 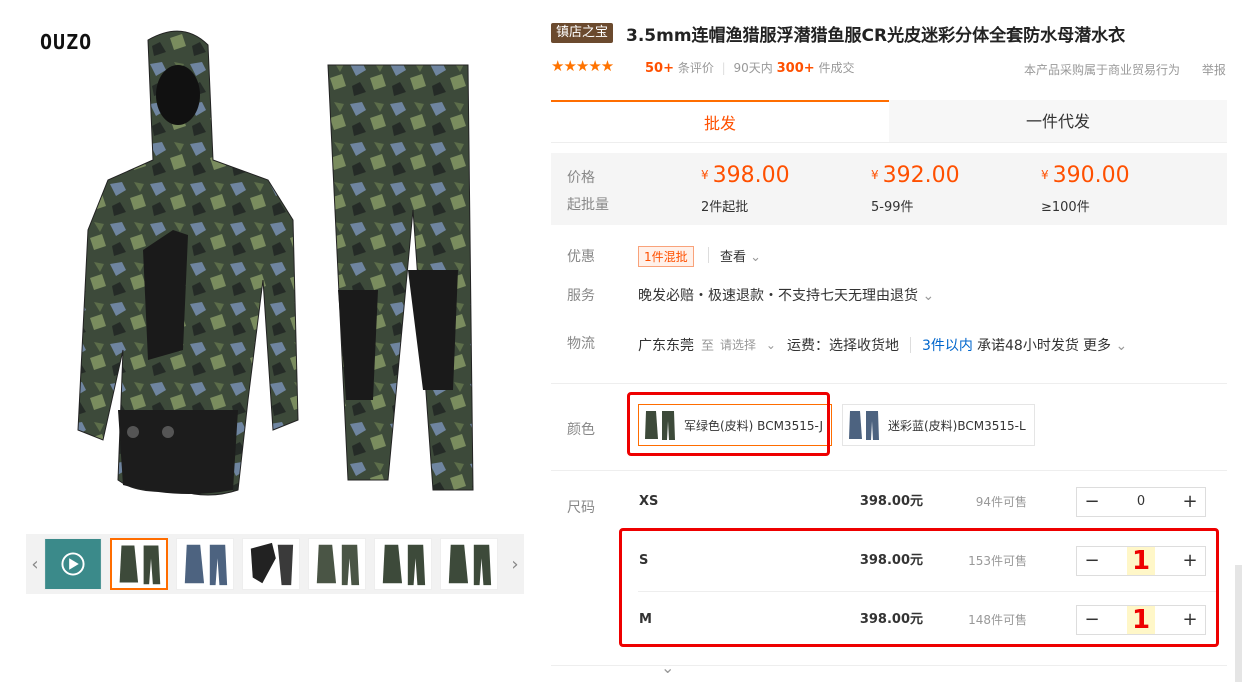 I want to click on ship-time-highlight: 3件以内, so click(x=947, y=346).